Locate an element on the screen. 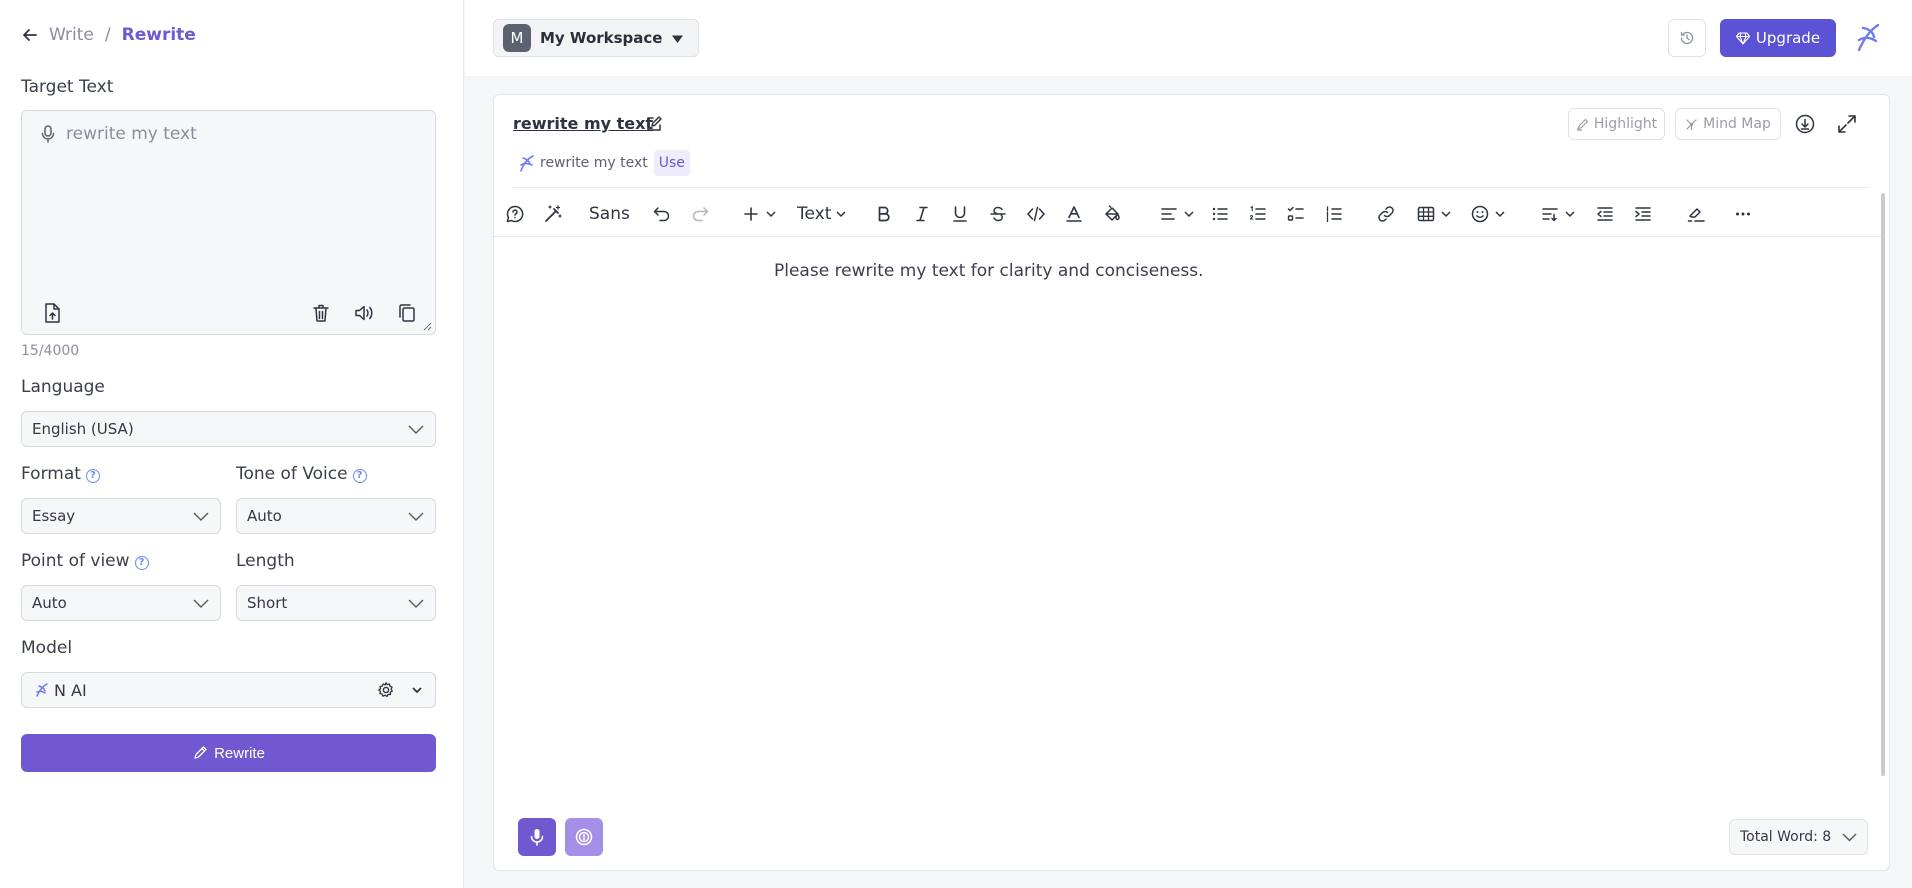 This screenshot has width=1912, height=888. undo-icon is located at coordinates (662, 214).